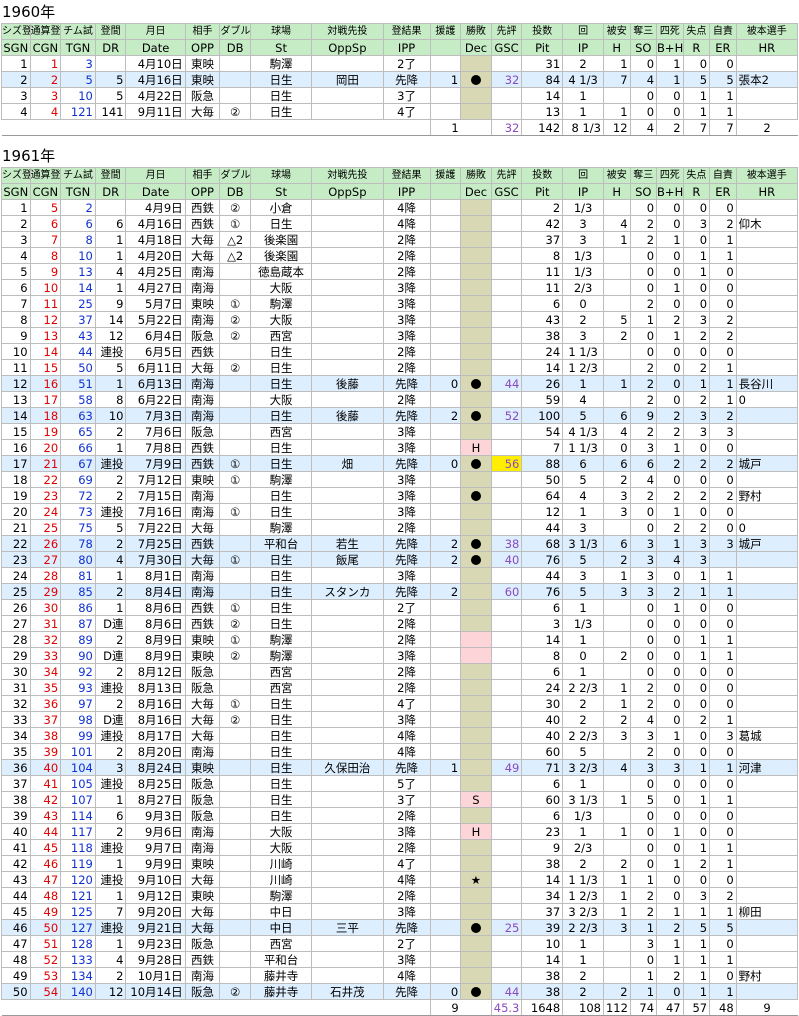 The height and width of the screenshot is (1016, 799). What do you see at coordinates (281, 687) in the screenshot?
I see `table-cell: 西宮` at bounding box center [281, 687].